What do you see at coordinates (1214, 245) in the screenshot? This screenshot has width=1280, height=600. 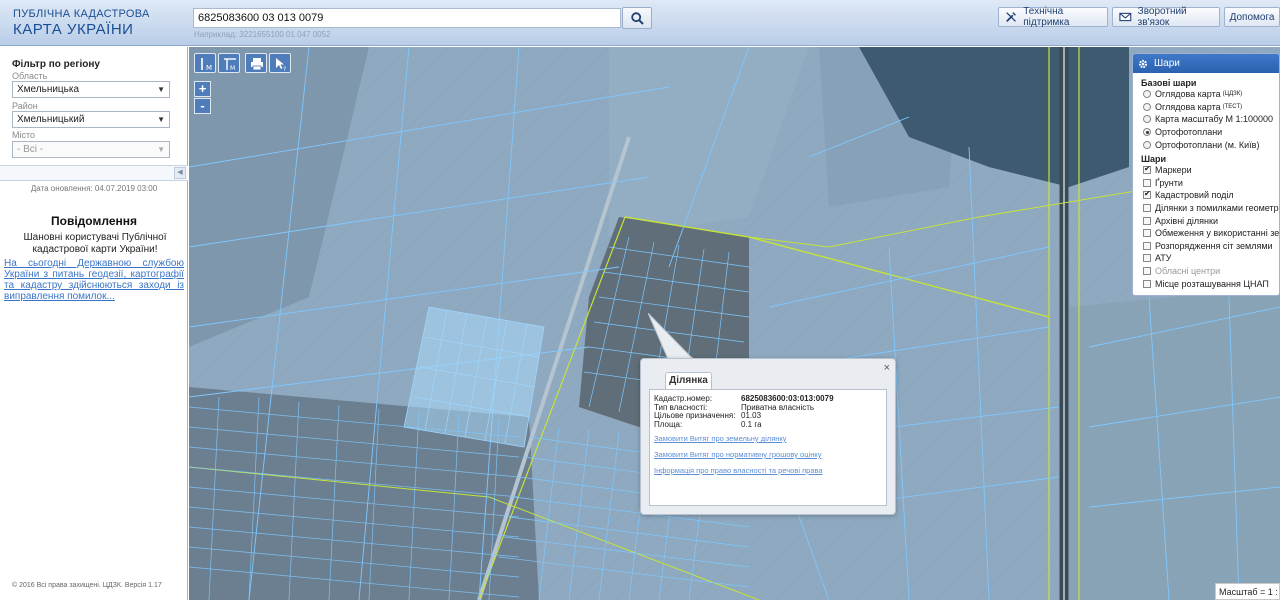 I see `layer-label: Розпорядження сіт землями` at bounding box center [1214, 245].